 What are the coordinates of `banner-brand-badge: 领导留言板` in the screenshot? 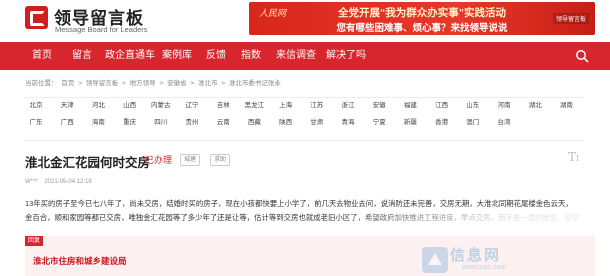 It's located at (570, 18).